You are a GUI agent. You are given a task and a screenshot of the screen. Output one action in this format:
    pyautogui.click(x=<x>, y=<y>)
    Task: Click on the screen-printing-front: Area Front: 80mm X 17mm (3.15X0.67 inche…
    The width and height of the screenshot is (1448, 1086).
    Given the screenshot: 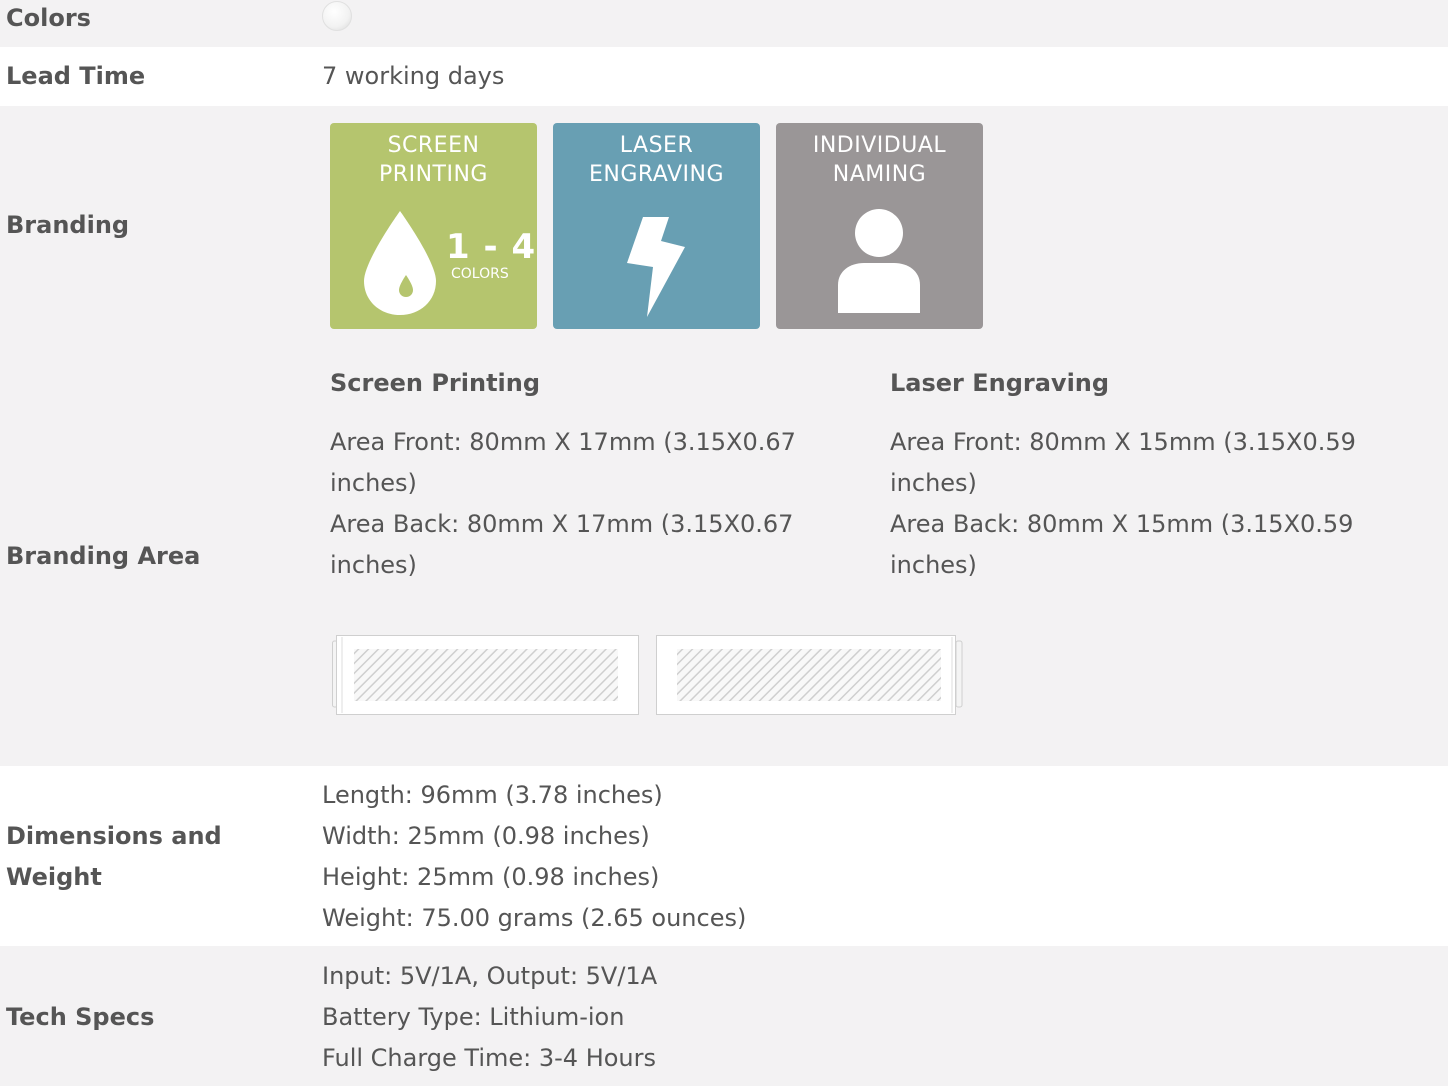 What is the action you would take?
    pyautogui.click(x=563, y=462)
    